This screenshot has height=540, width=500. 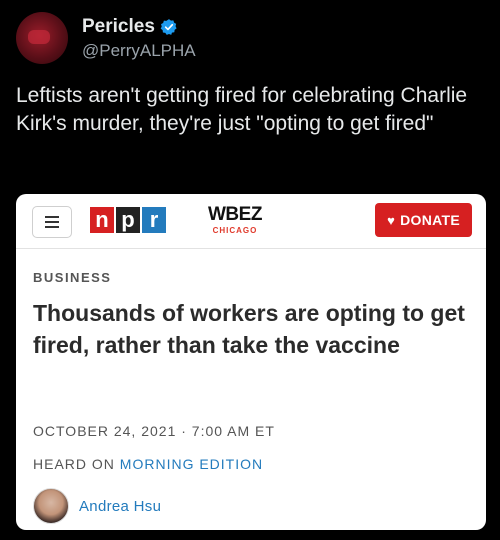 What do you see at coordinates (74, 464) in the screenshot?
I see `heard-on-prefix: HEARD ON` at bounding box center [74, 464].